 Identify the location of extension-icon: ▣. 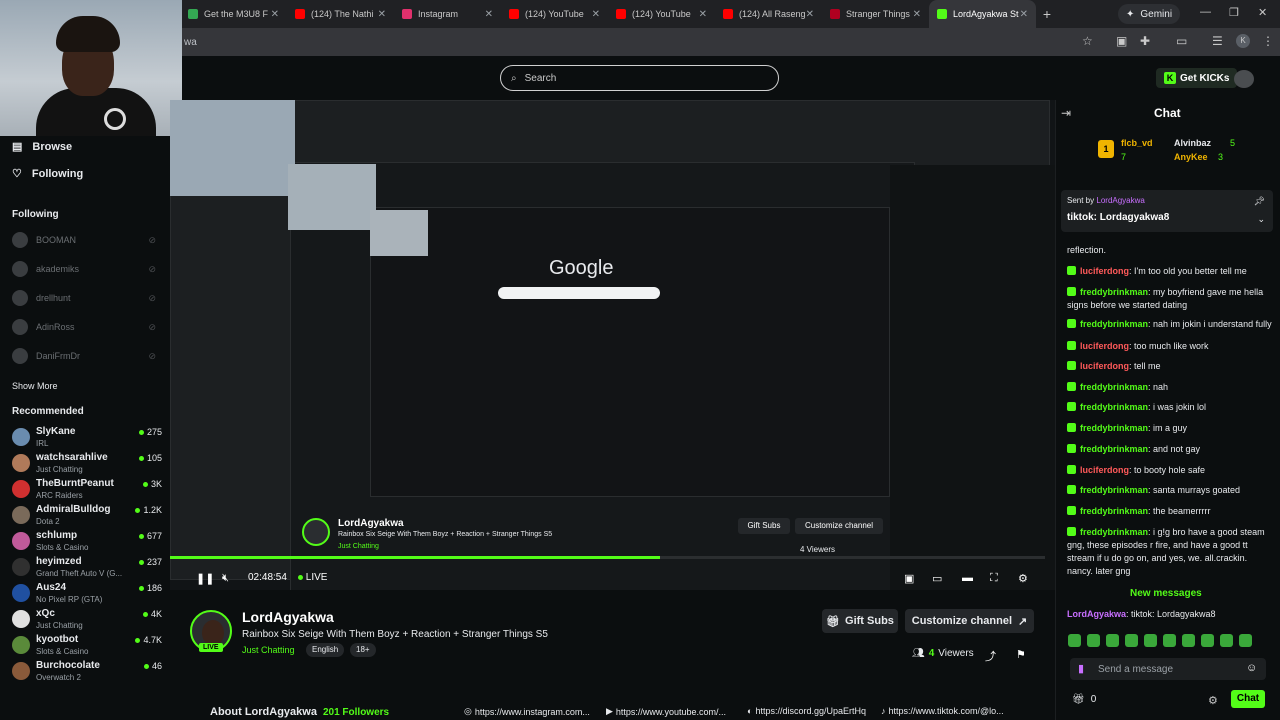
(1121, 41).